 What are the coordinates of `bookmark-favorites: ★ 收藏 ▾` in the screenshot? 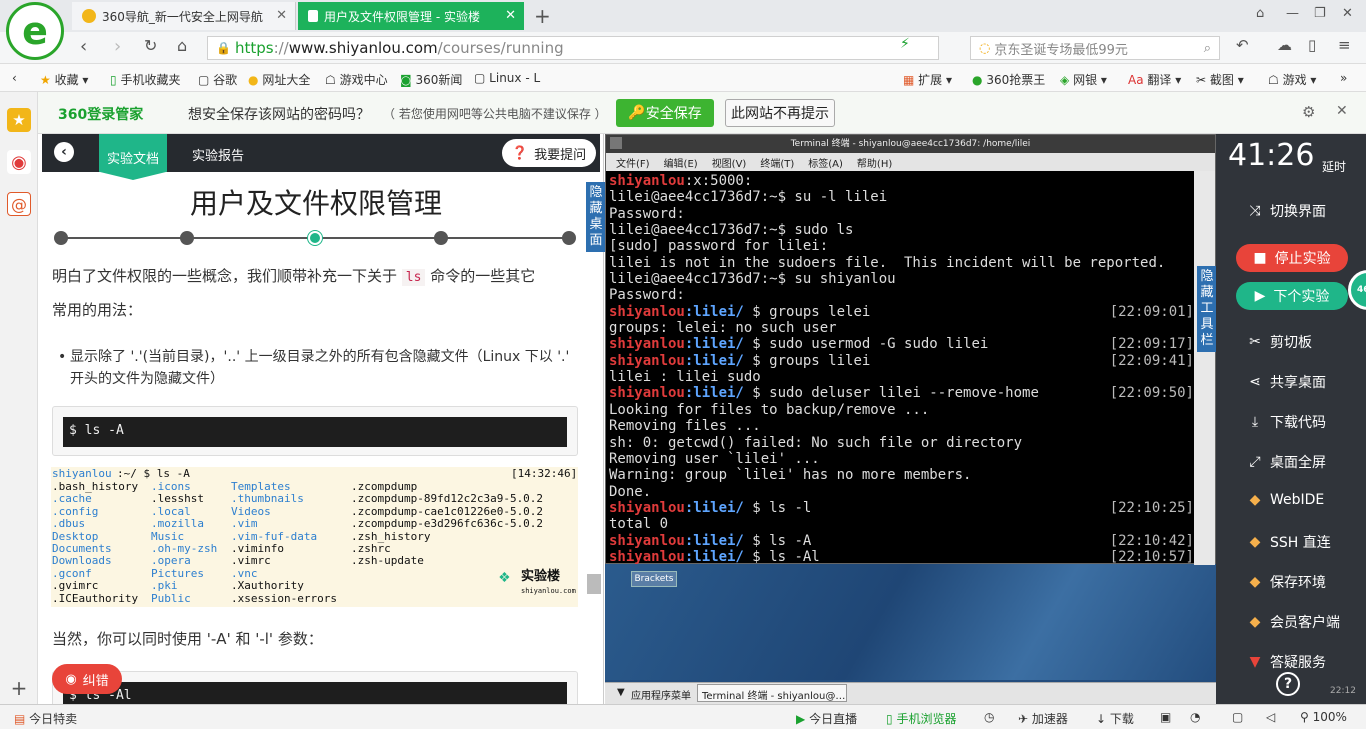 It's located at (64, 79).